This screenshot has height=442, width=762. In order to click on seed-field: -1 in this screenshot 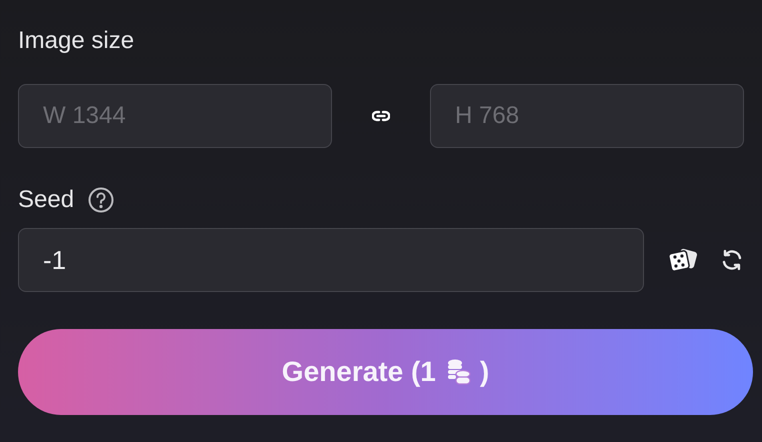, I will do `click(331, 260)`.